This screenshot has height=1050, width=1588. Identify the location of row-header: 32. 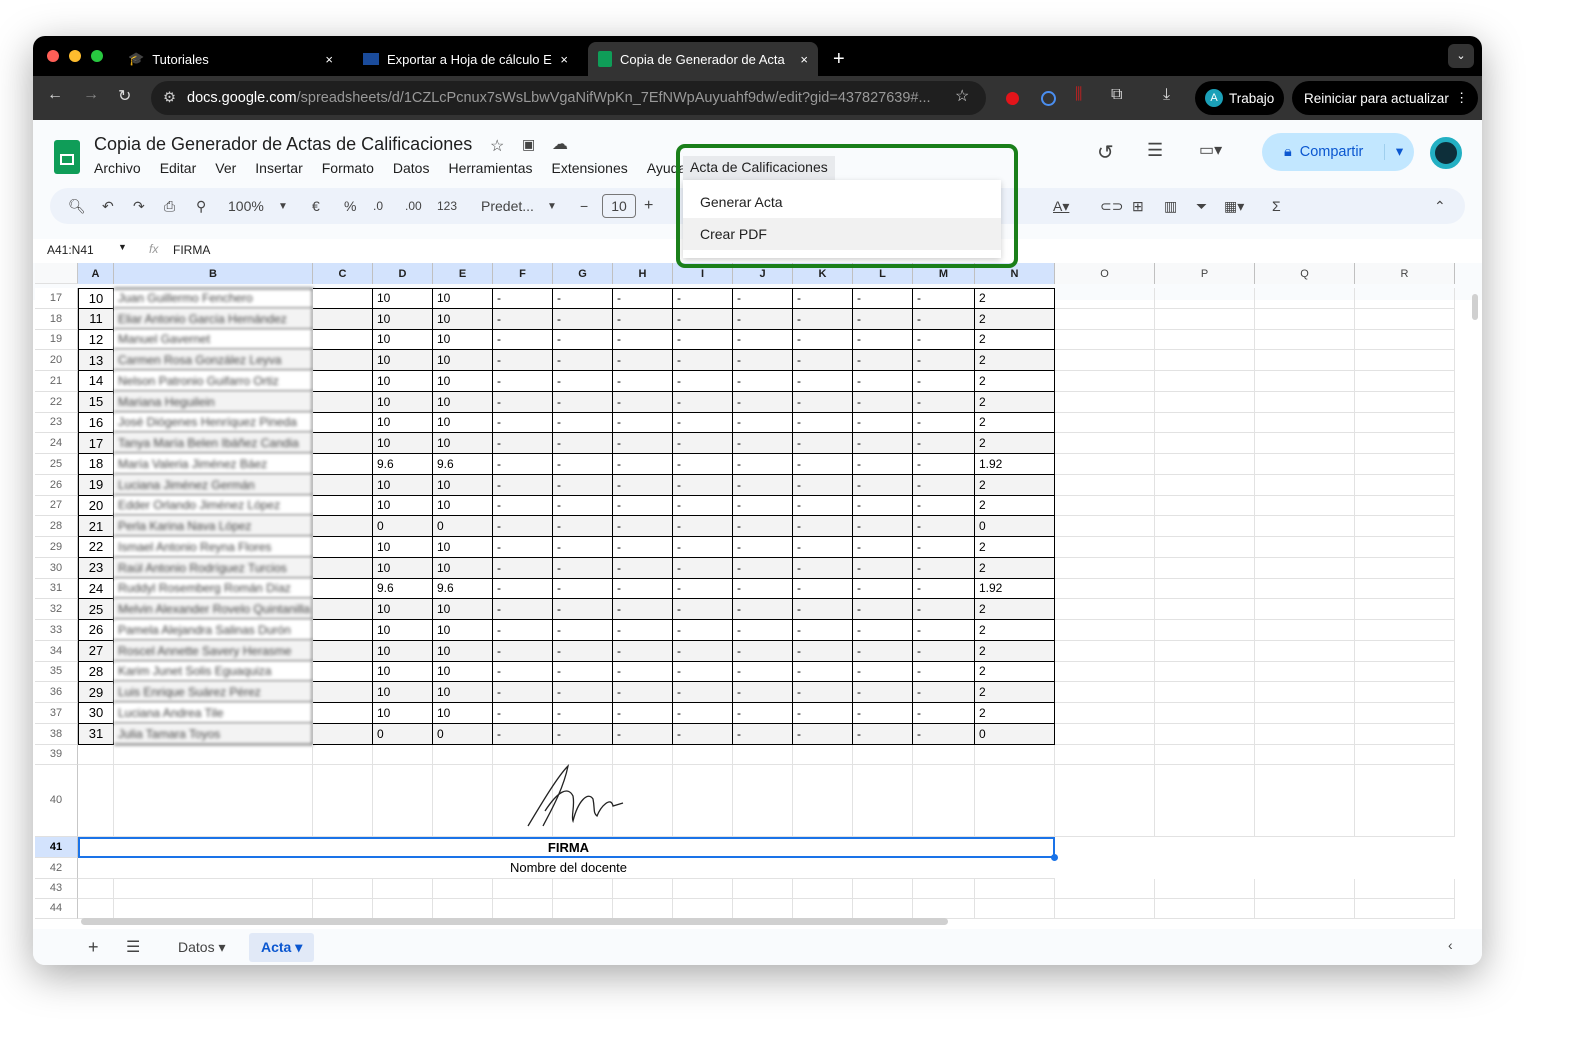
(56, 609).